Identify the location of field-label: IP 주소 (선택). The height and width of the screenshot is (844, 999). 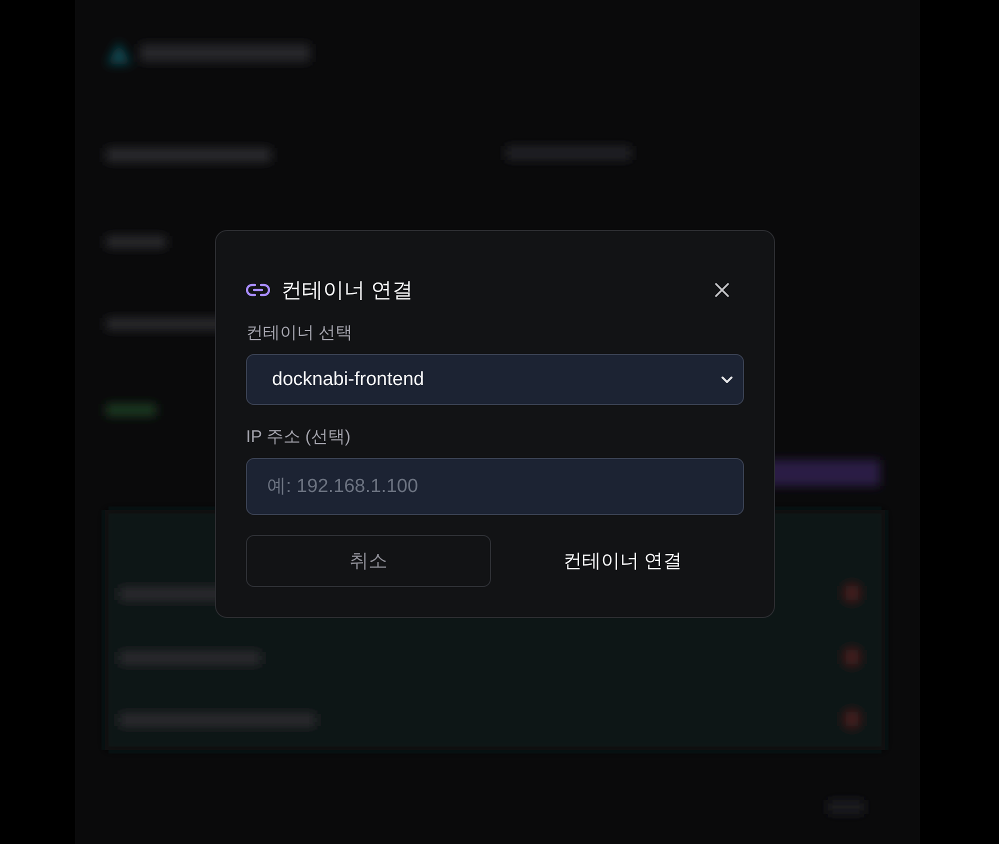
(299, 437).